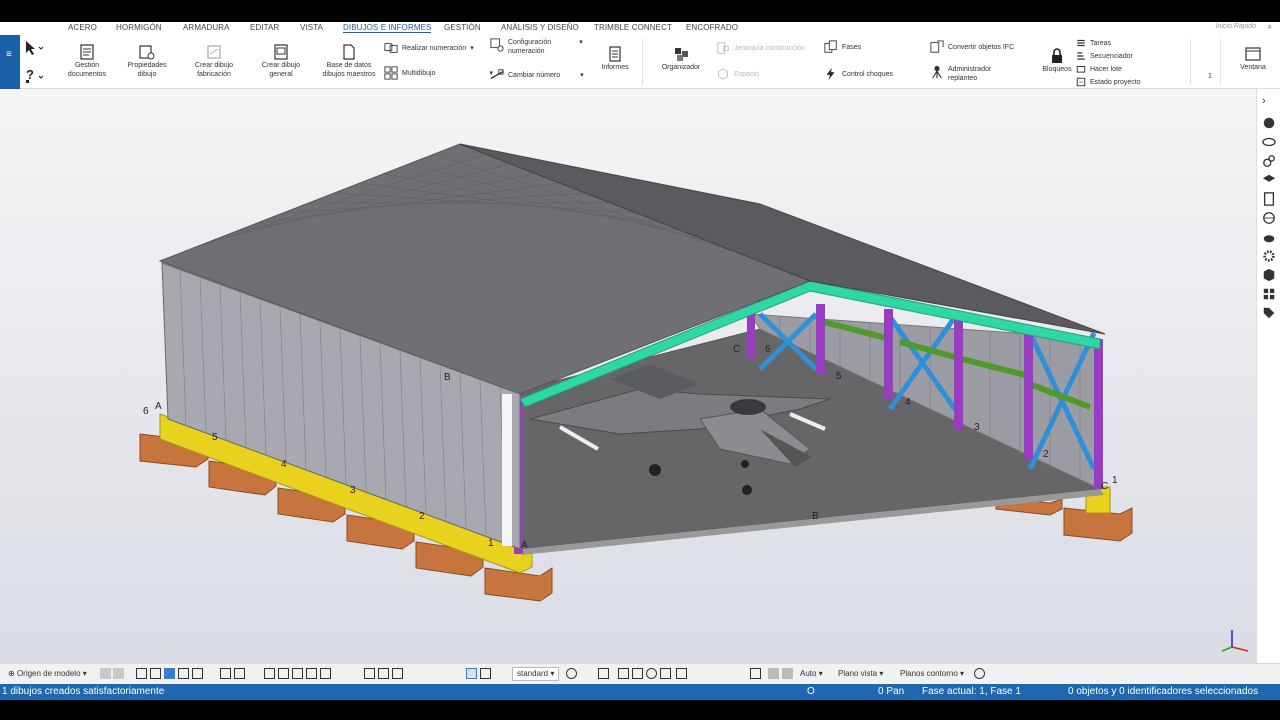 The width and height of the screenshot is (1280, 720). What do you see at coordinates (979, 673) in the screenshot?
I see `visibility-icon` at bounding box center [979, 673].